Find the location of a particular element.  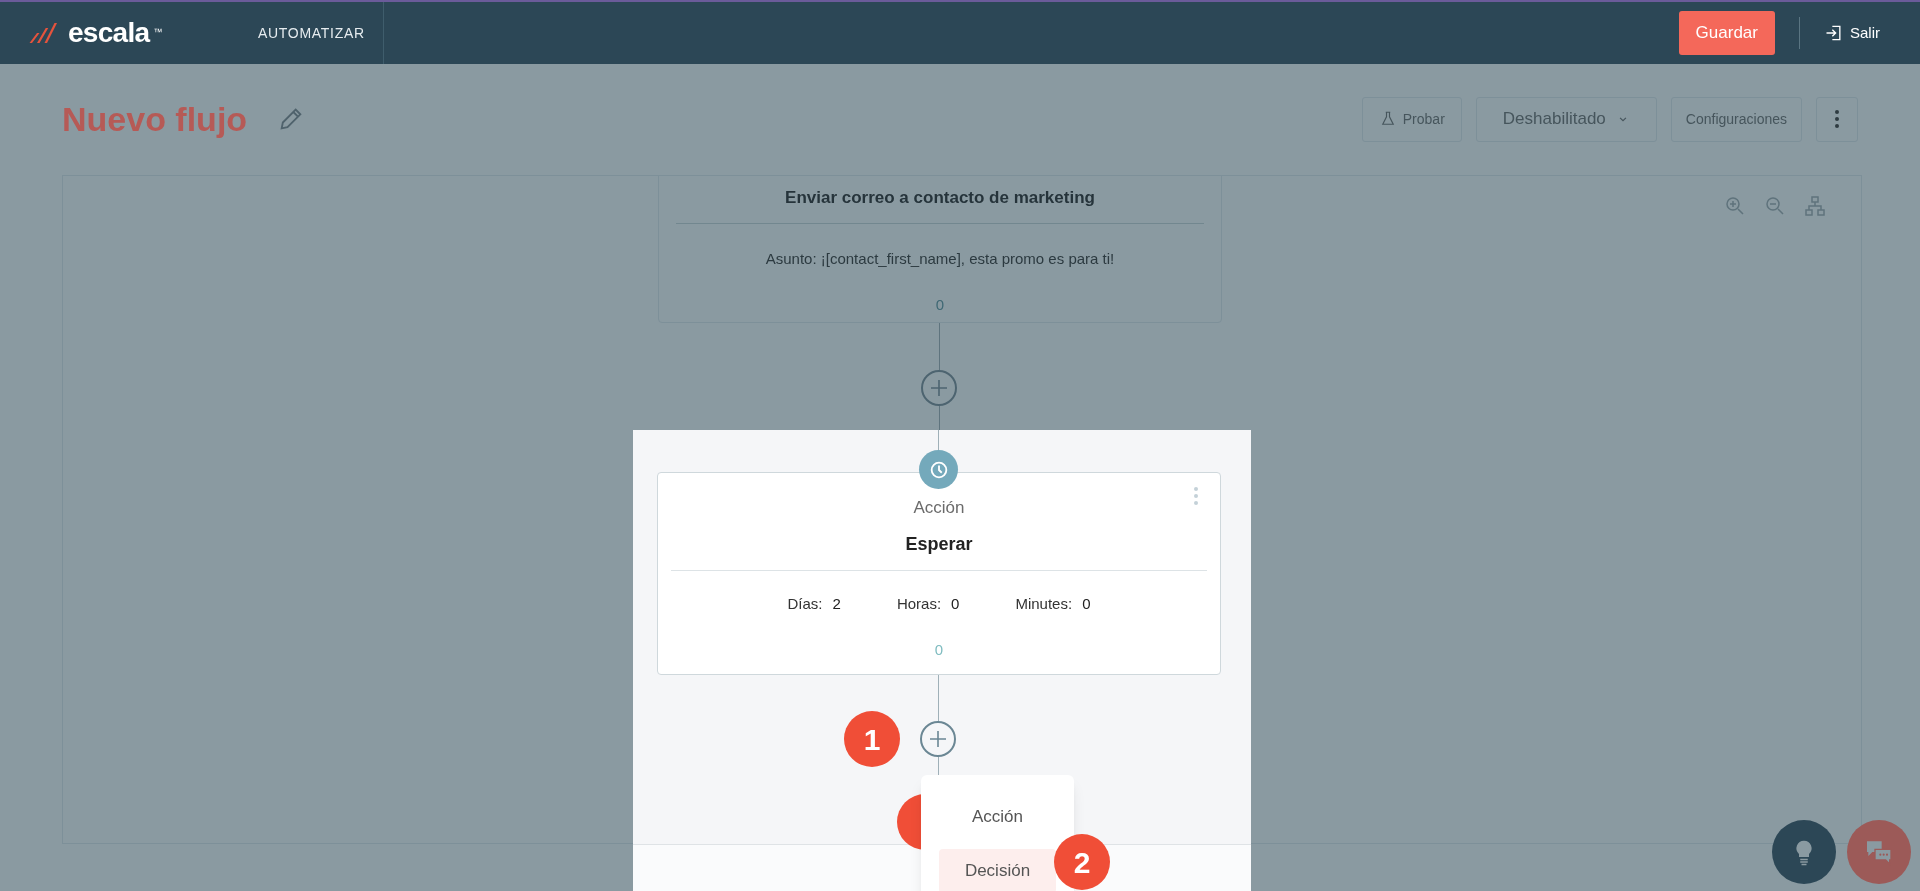

node-menu-button is located at coordinates (1196, 496).